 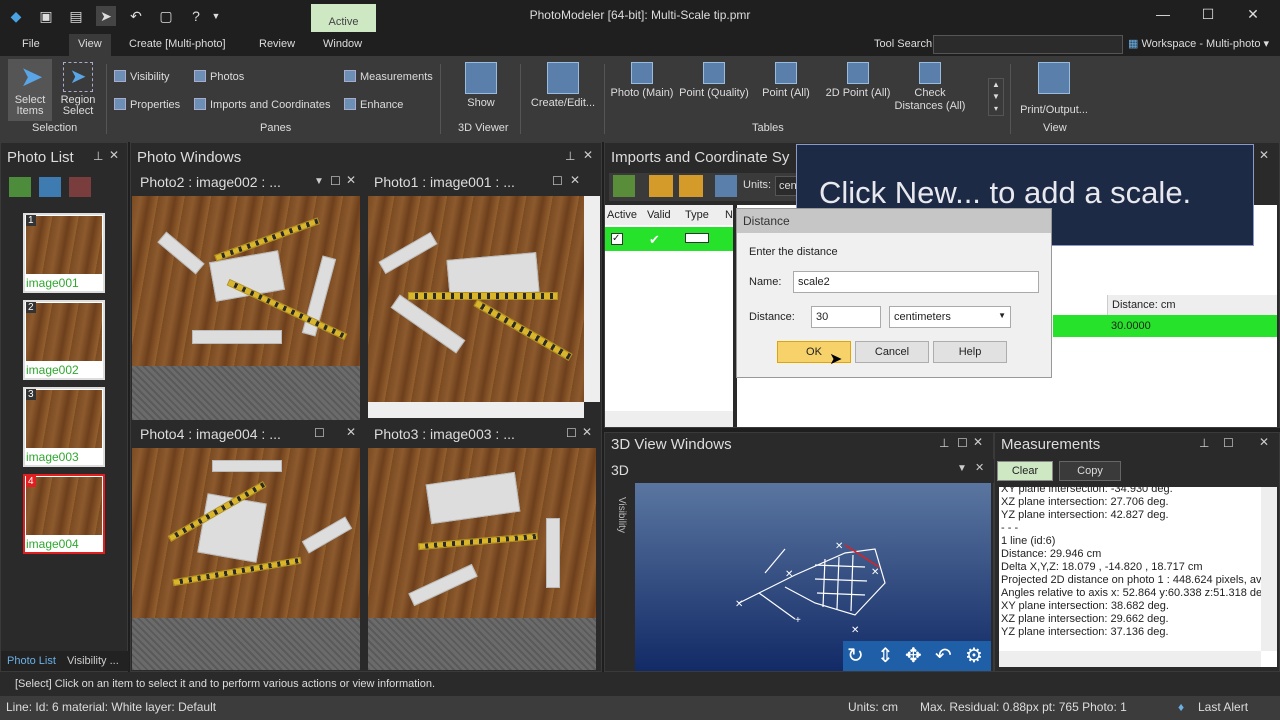 I want to click on help-button: Help, so click(x=970, y=352).